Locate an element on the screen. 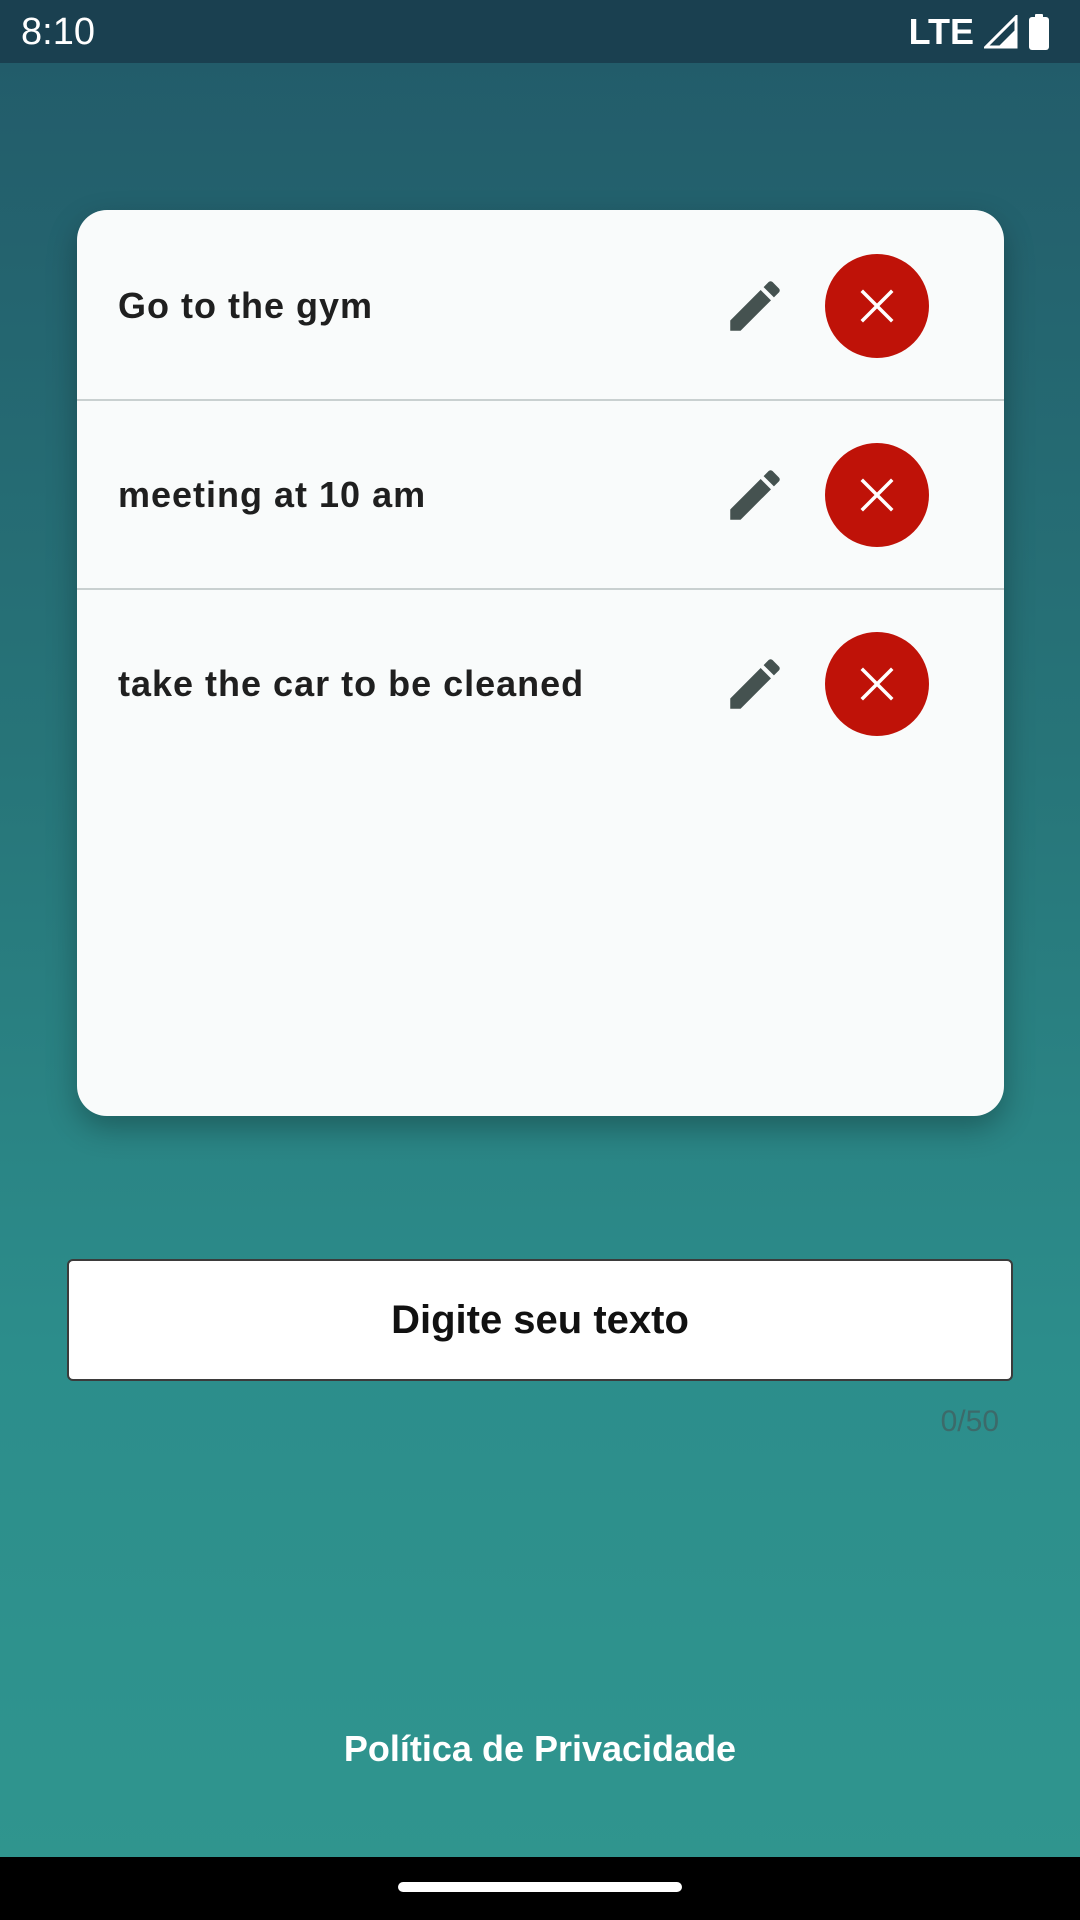 The height and width of the screenshot is (1920, 1080). network-type: LTE is located at coordinates (941, 31).